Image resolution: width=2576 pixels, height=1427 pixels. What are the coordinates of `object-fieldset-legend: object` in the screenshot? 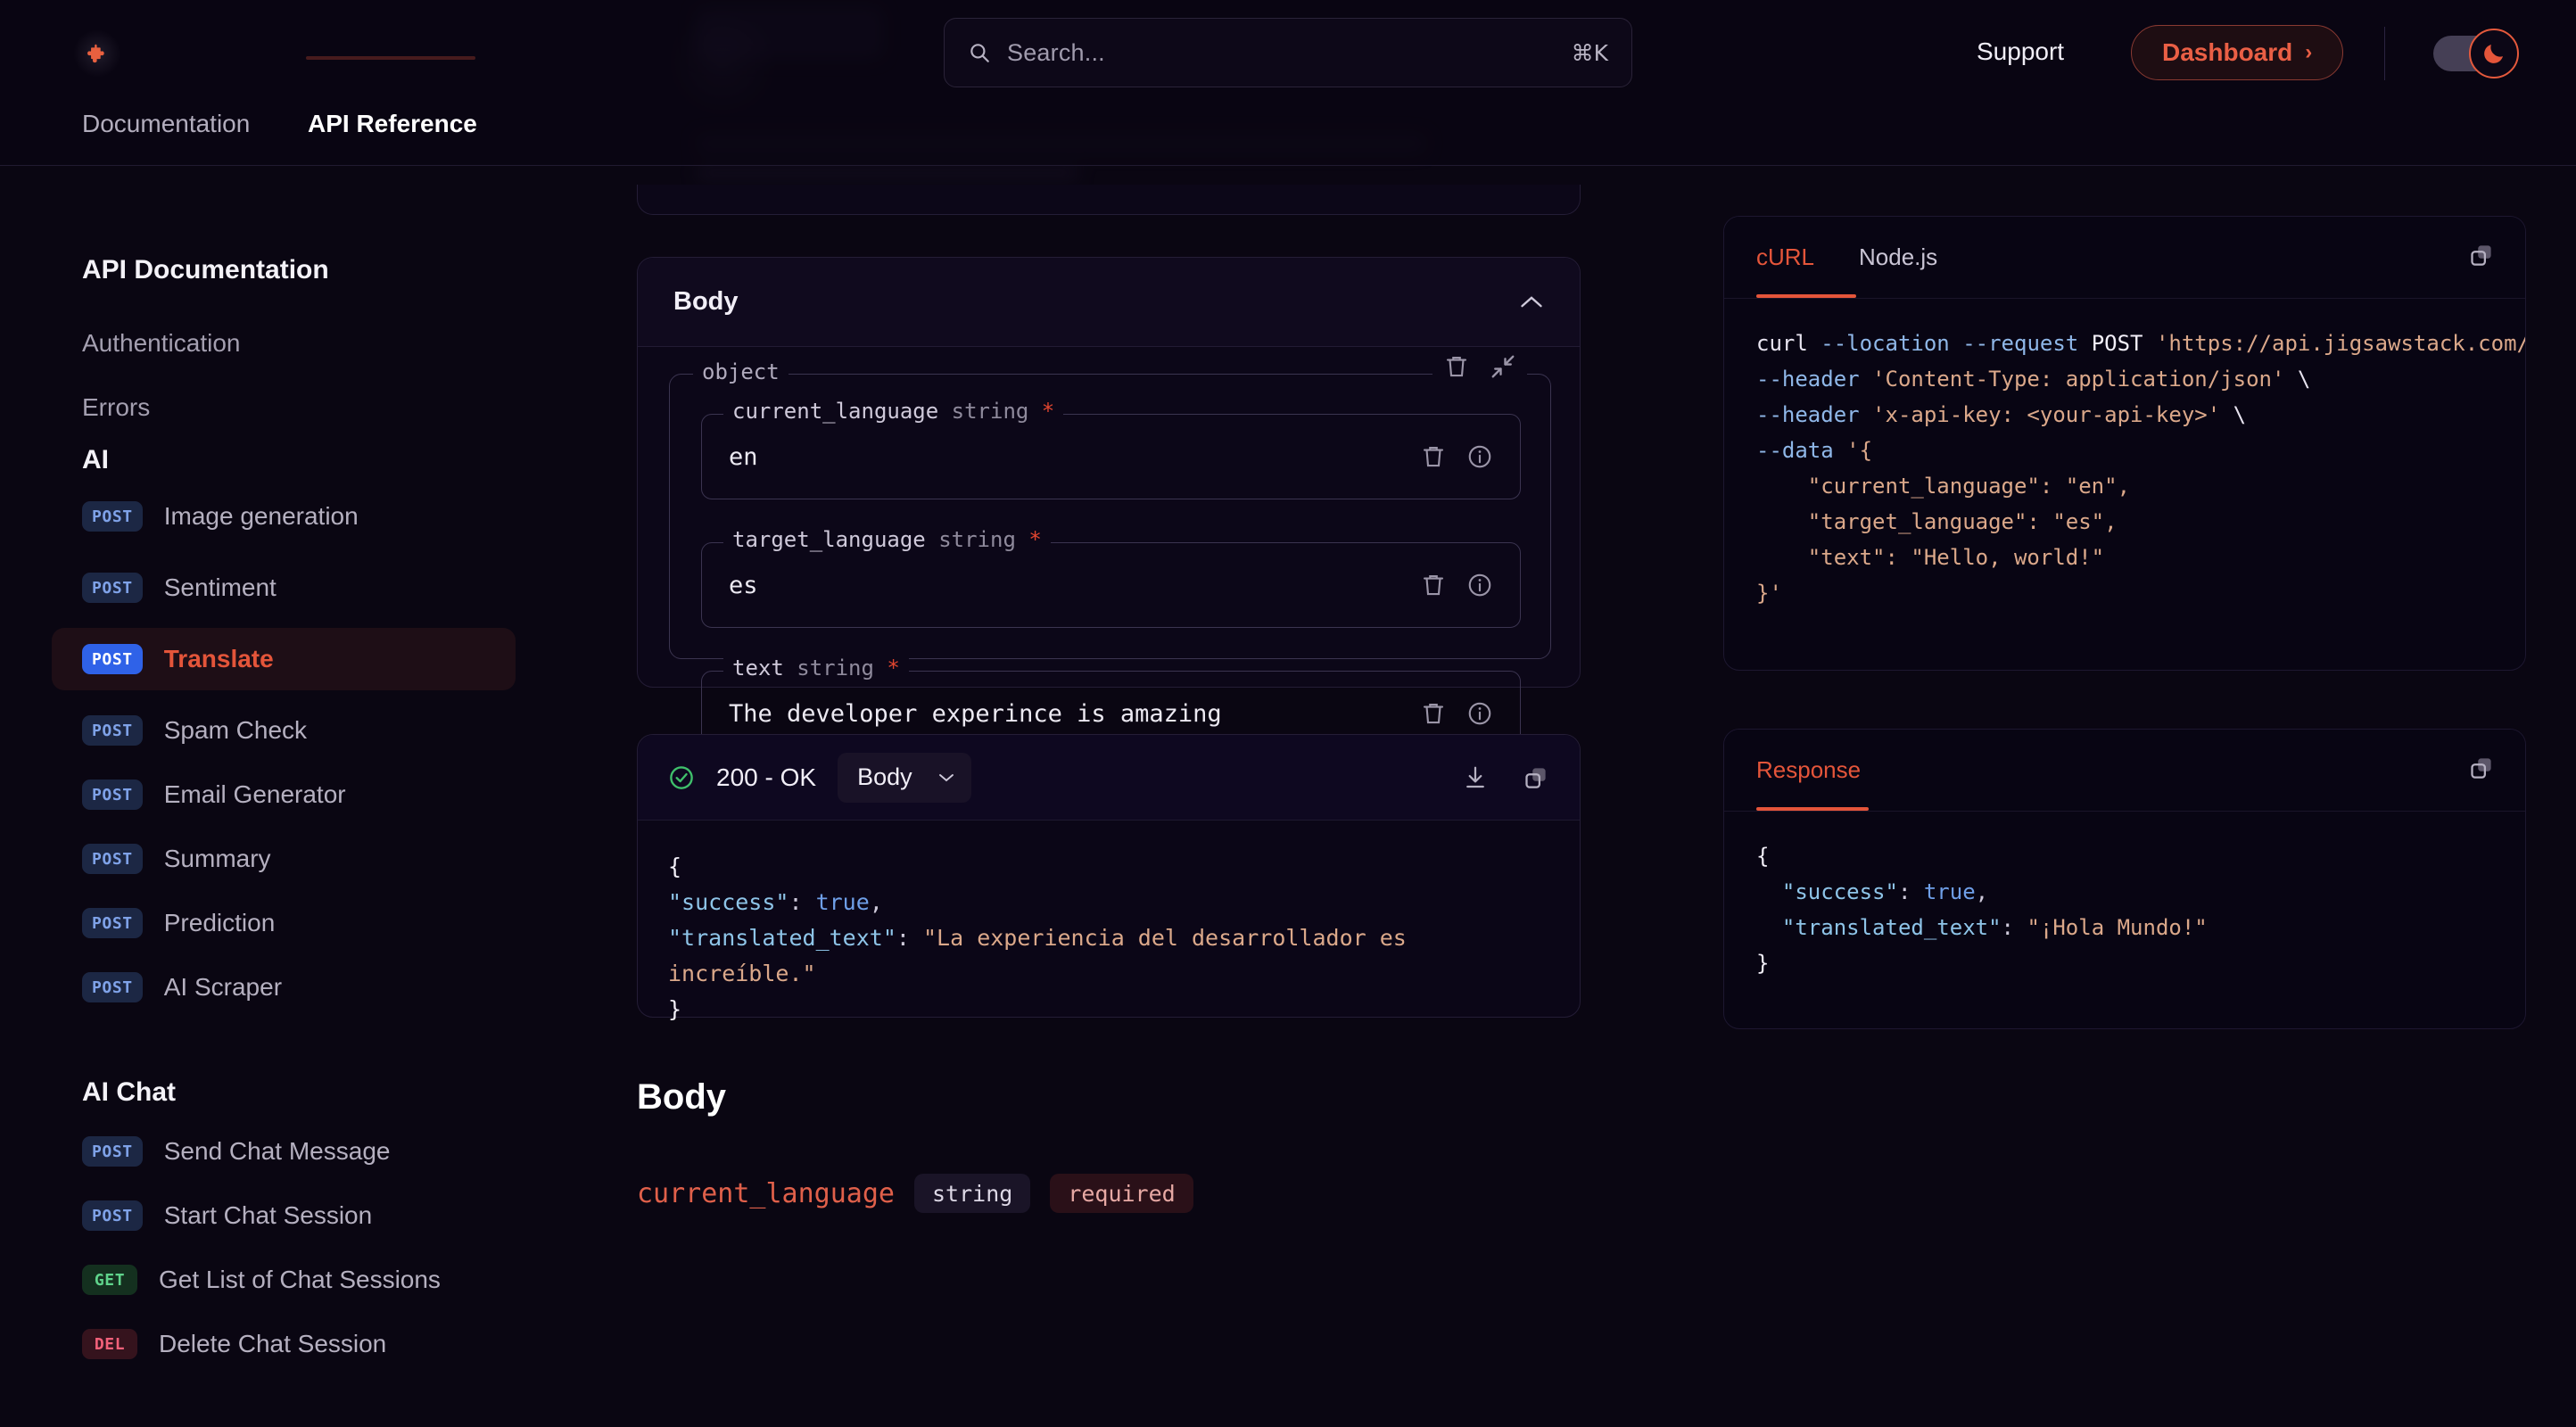 It's located at (741, 371).